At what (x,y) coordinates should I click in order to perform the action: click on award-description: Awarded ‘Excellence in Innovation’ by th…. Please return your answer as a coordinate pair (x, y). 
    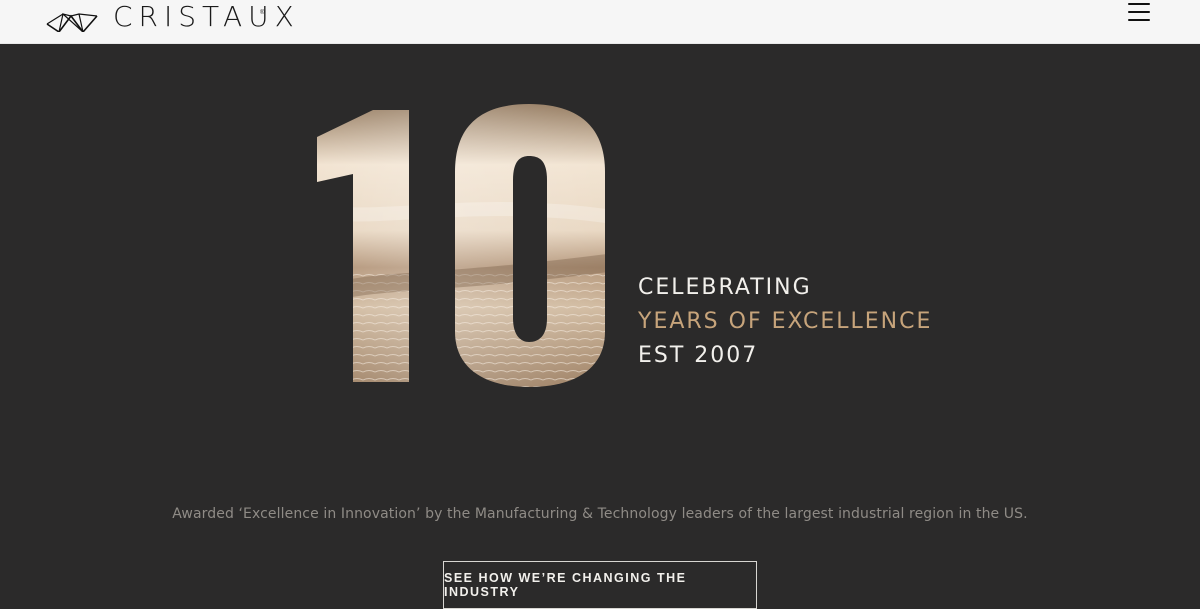
    Looking at the image, I should click on (600, 514).